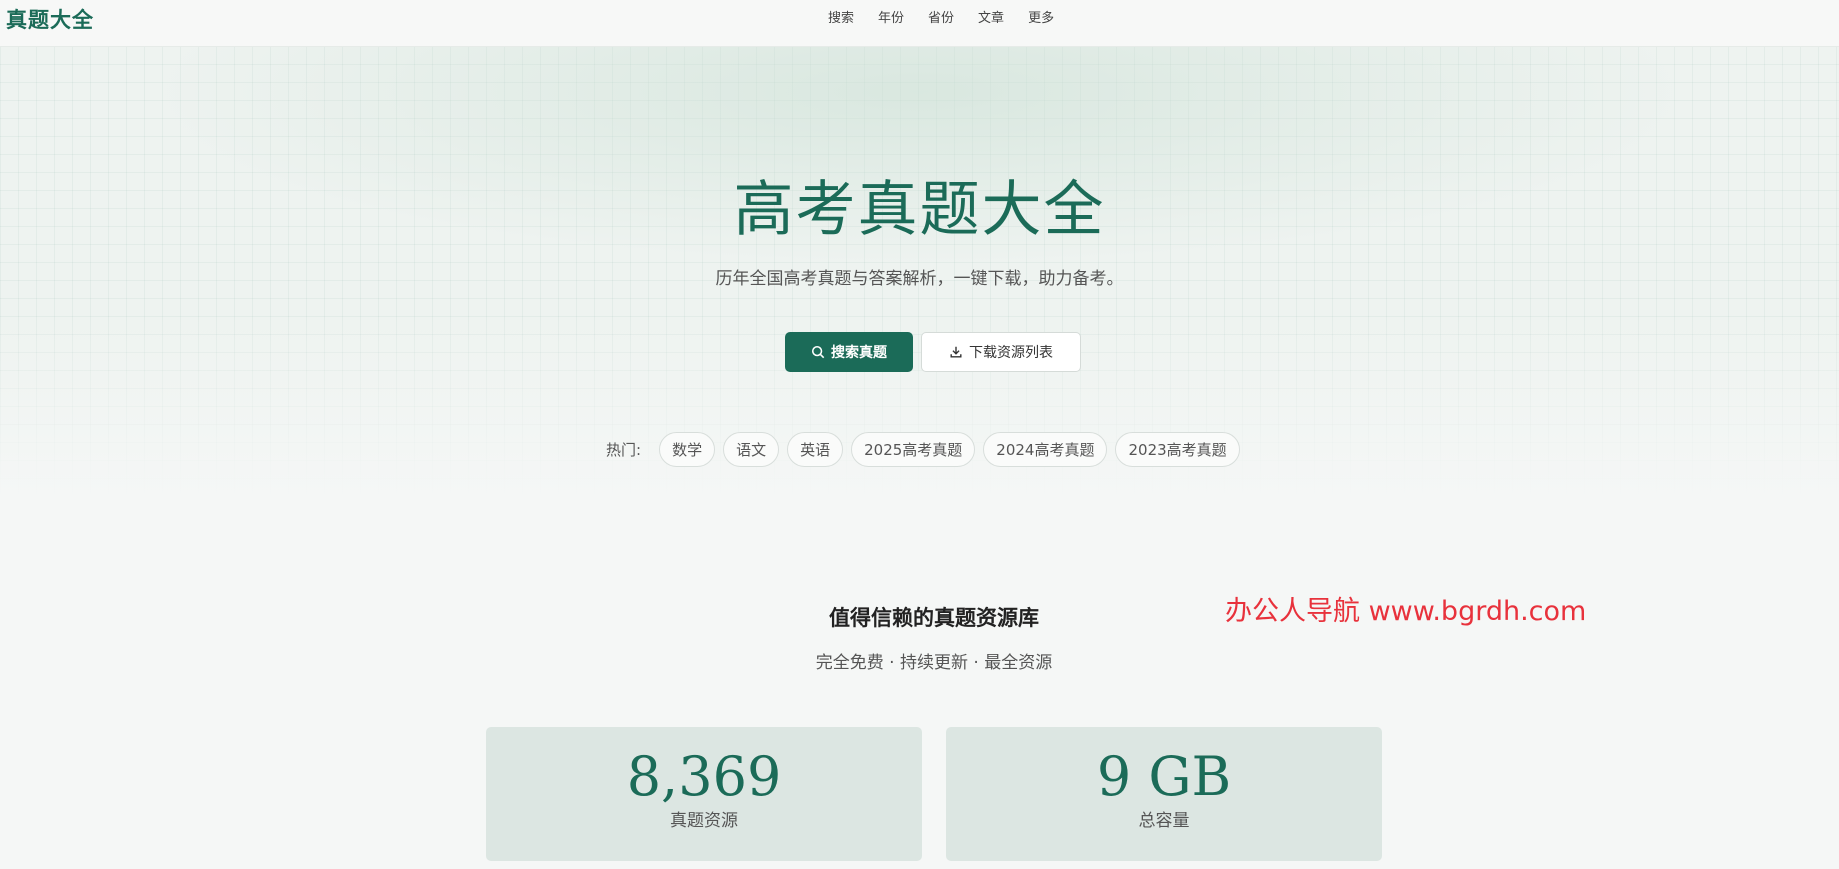 This screenshot has width=1839, height=869. I want to click on search-questions-button: 搜索真题, so click(849, 352).